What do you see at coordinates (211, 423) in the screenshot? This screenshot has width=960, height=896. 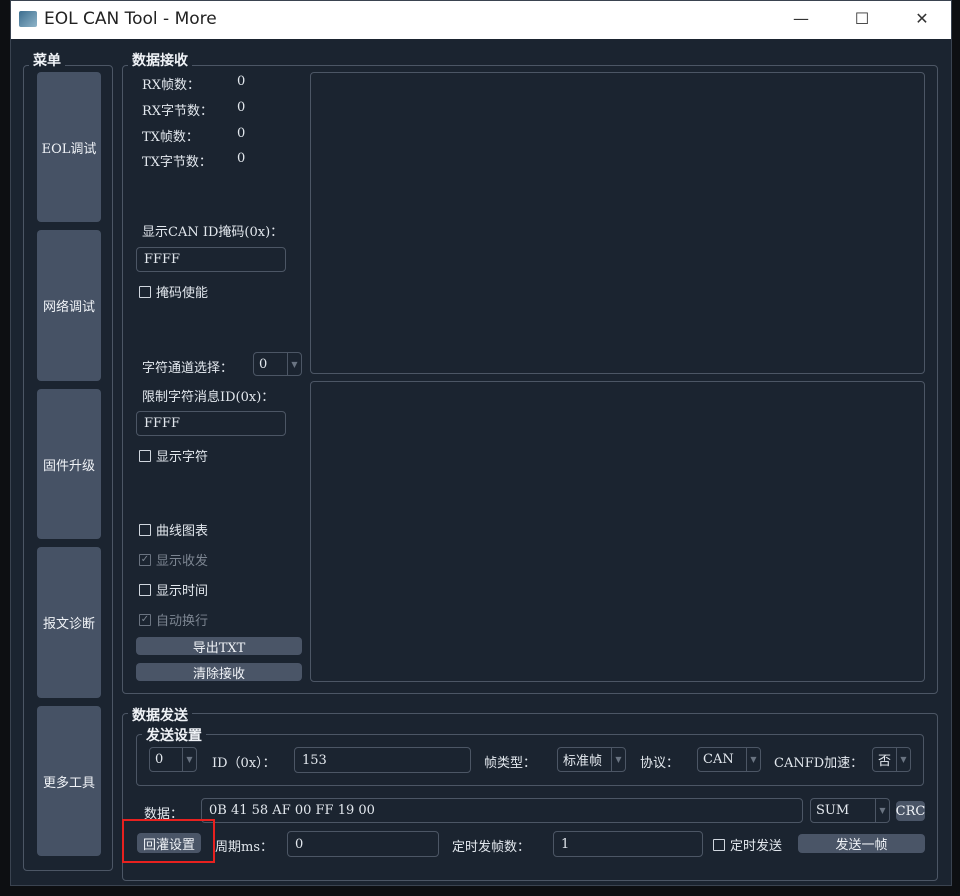 I see `limit-id-input: FFFF` at bounding box center [211, 423].